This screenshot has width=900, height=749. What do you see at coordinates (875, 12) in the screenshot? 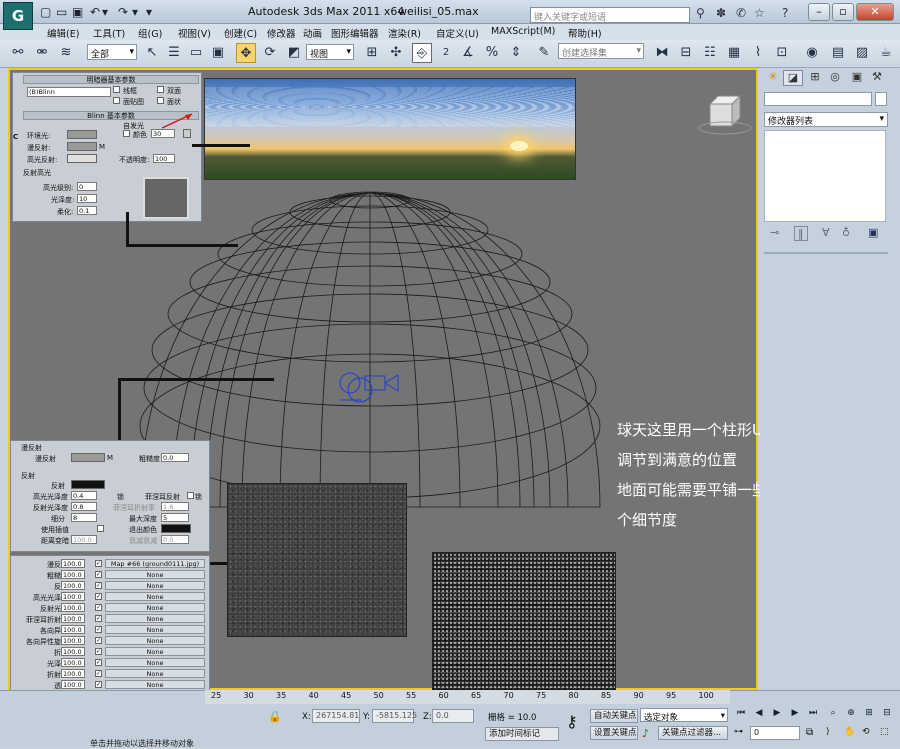
I see `close-button: ✕` at bounding box center [875, 12].